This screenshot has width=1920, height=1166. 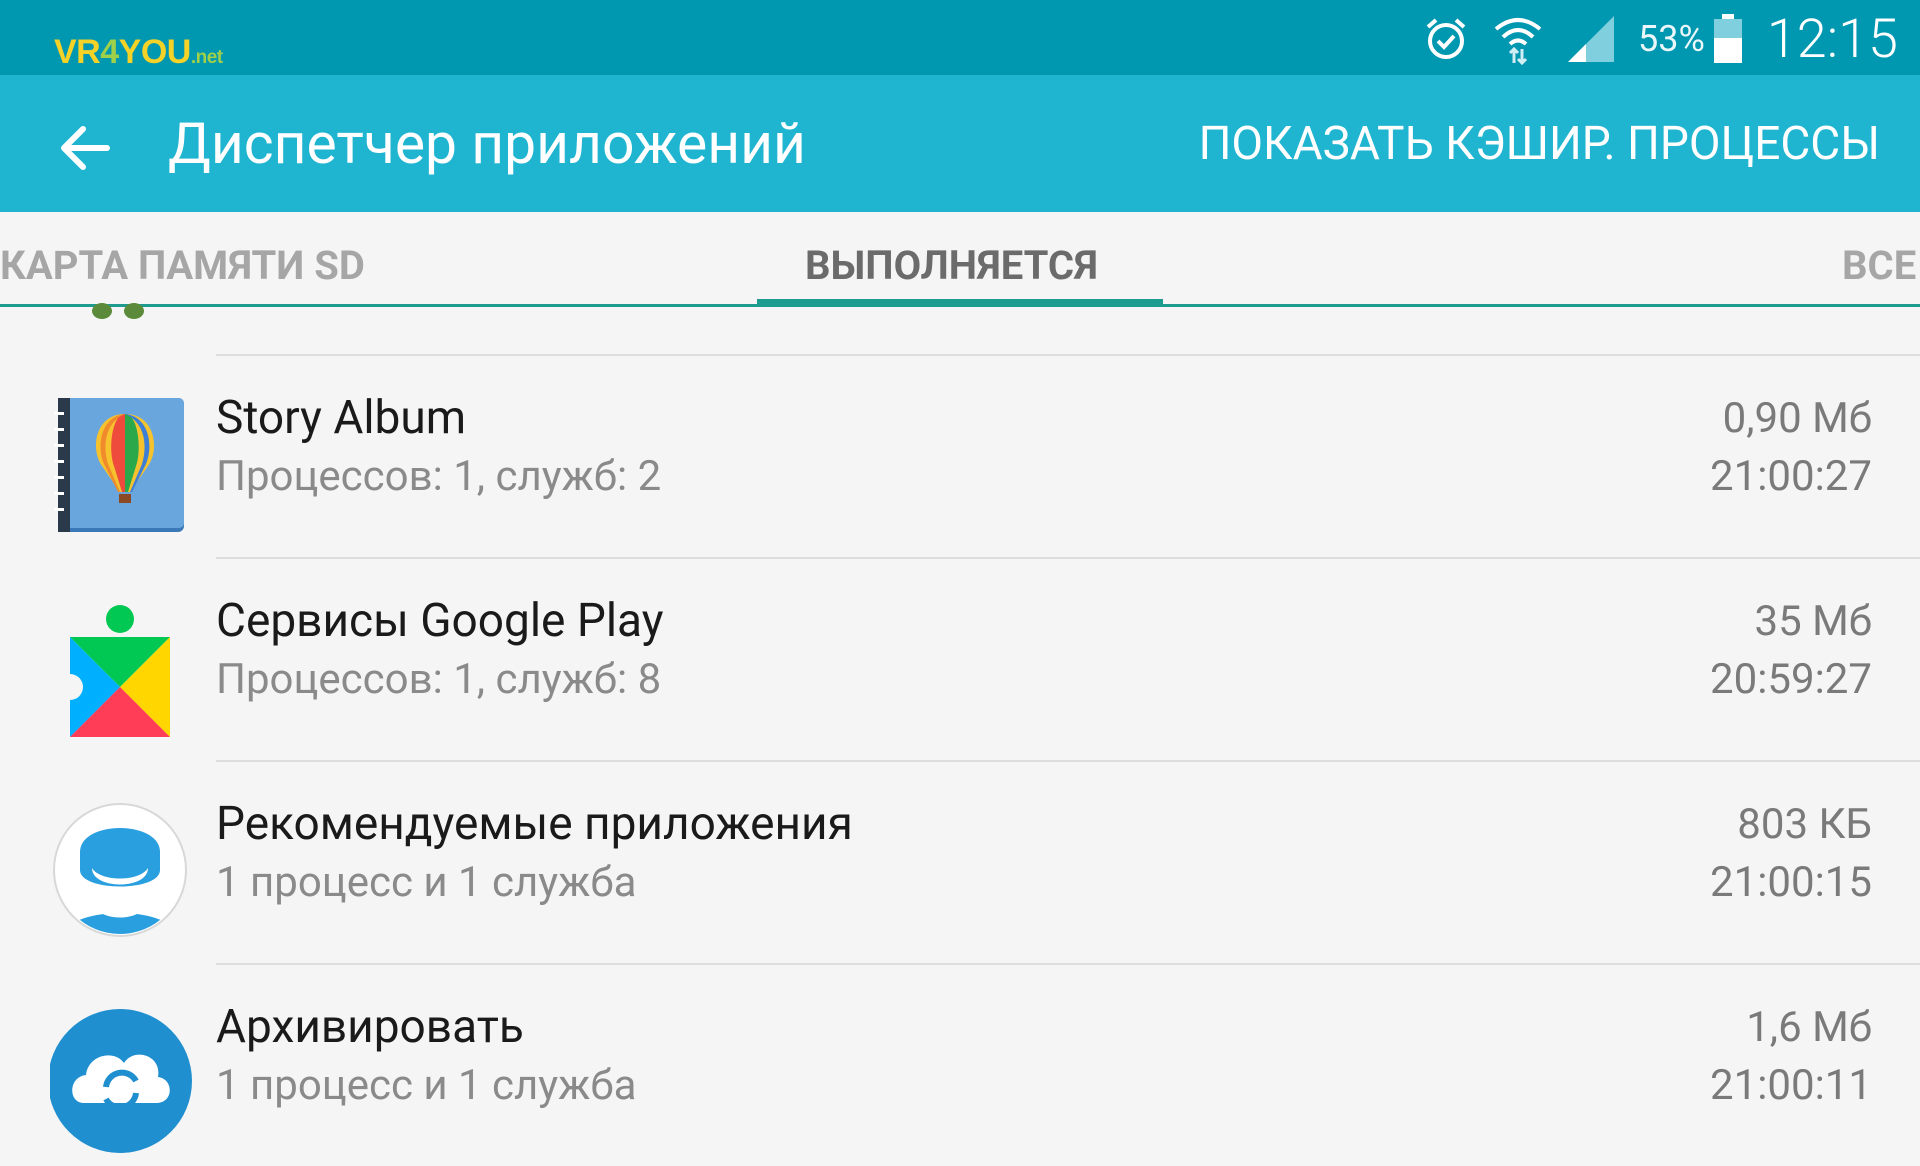 I want to click on show-cached-processes-button: ПОКАЗАТЬ КЭШИР. ПРОЦЕССЫ, so click(x=1539, y=144).